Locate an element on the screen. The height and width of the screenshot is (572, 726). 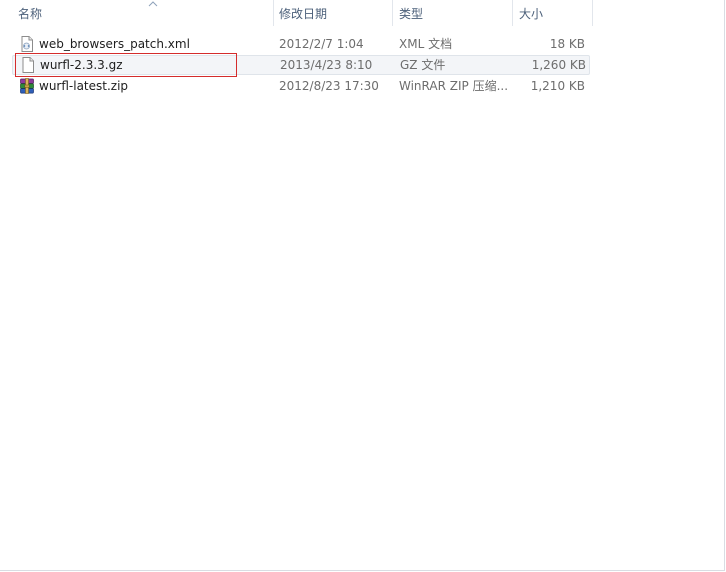
column-header-date-modified: 修改日期 is located at coordinates (333, 13).